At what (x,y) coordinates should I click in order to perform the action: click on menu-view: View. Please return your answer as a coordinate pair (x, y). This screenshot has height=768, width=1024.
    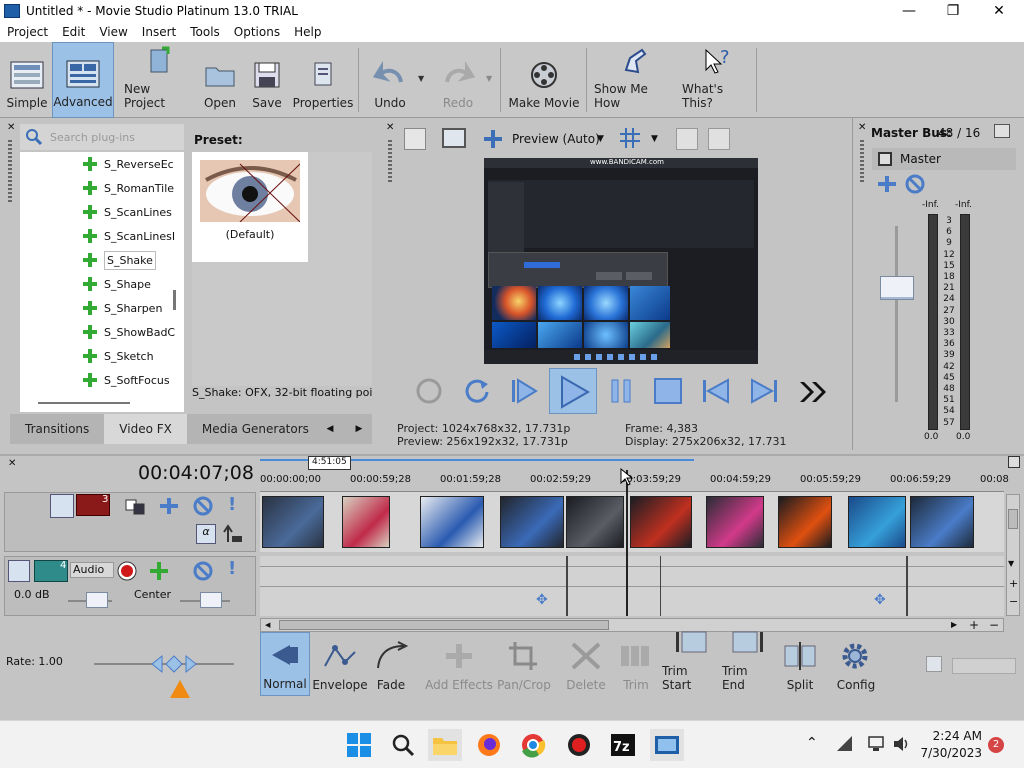
    Looking at the image, I should click on (113, 32).